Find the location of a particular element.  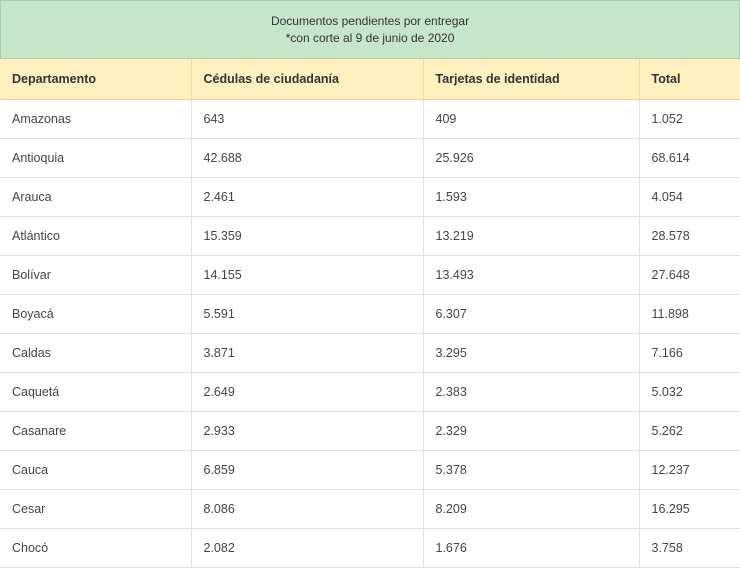

cell-cedulas: 8.086 is located at coordinates (307, 509).